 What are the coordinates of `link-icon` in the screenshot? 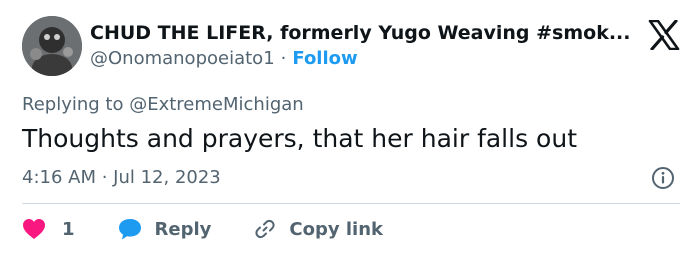 It's located at (265, 229).